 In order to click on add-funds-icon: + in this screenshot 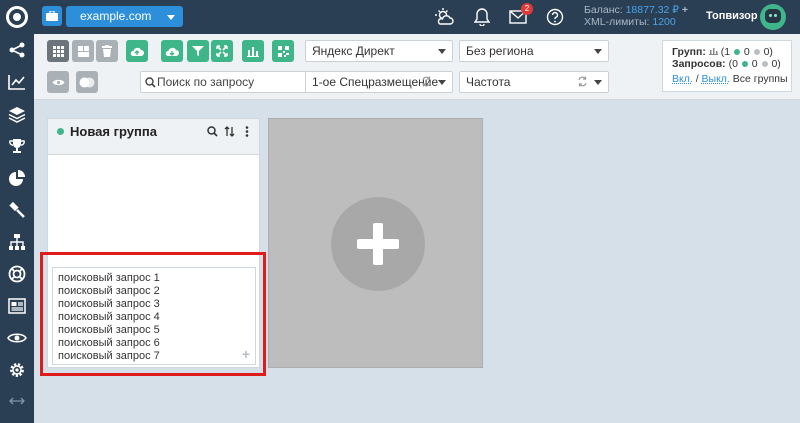, I will do `click(685, 10)`.